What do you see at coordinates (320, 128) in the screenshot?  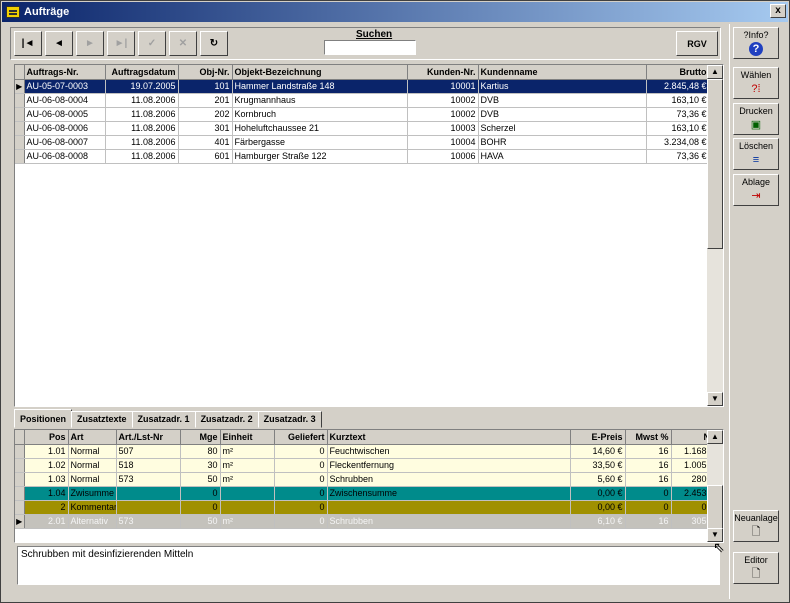 I see `table-cell: Hoheluftchaussee 21` at bounding box center [320, 128].